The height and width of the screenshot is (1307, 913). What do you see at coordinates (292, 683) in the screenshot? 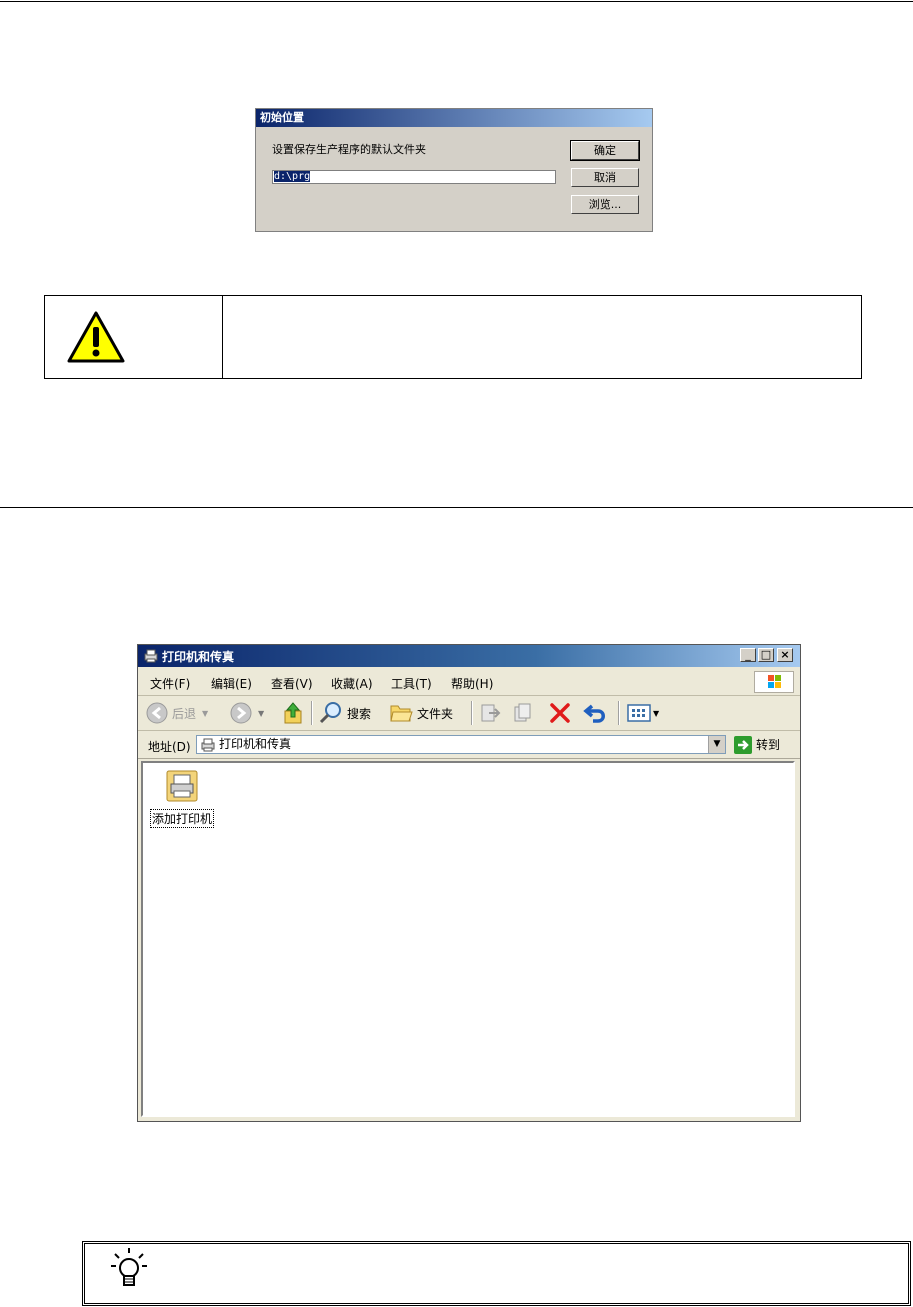
I see `menu-view: 查看(V)` at bounding box center [292, 683].